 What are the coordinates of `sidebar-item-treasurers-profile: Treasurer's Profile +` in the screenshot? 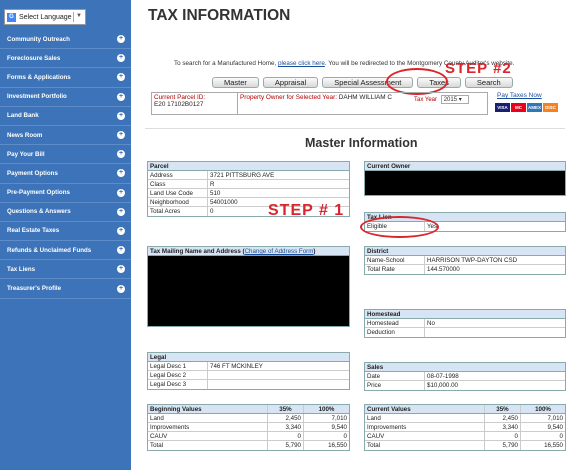 It's located at (65, 289).